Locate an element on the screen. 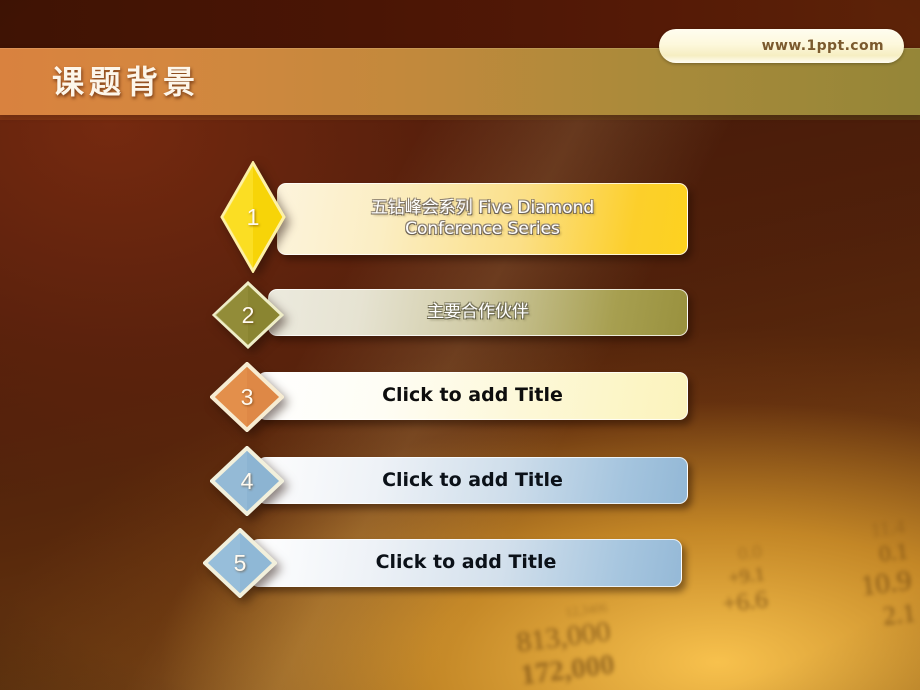 Image resolution: width=920 pixels, height=690 pixels. row-bar-2: 主要合作伙伴 is located at coordinates (478, 312).